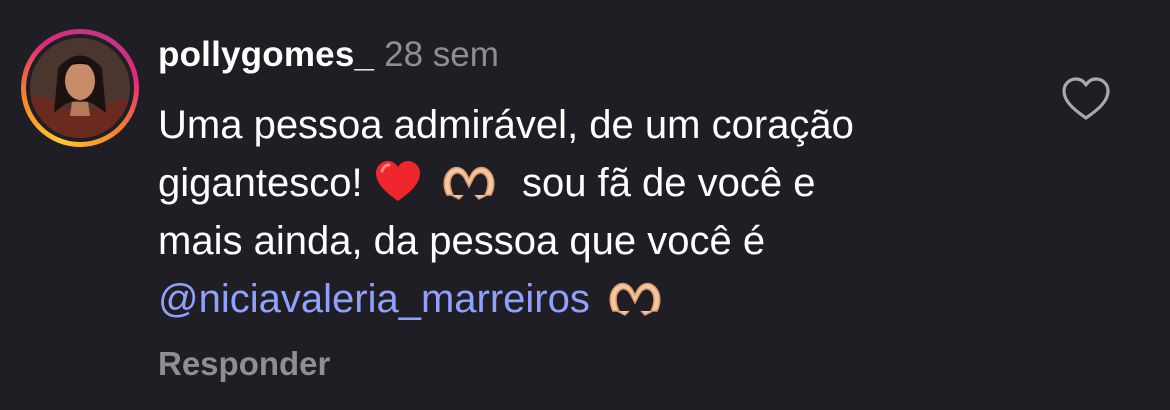 The image size is (1170, 410). What do you see at coordinates (260, 183) in the screenshot?
I see `comment-line-2-text: gigantesco!` at bounding box center [260, 183].